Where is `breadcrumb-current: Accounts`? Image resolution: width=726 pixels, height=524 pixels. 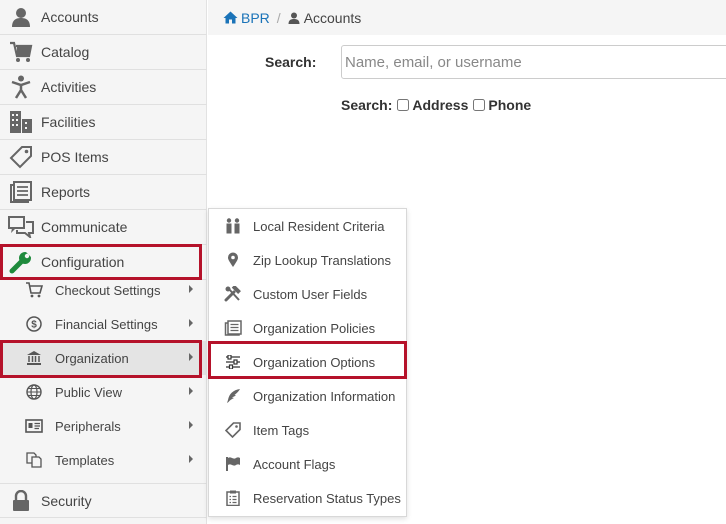
breadcrumb-current: Accounts is located at coordinates (325, 17).